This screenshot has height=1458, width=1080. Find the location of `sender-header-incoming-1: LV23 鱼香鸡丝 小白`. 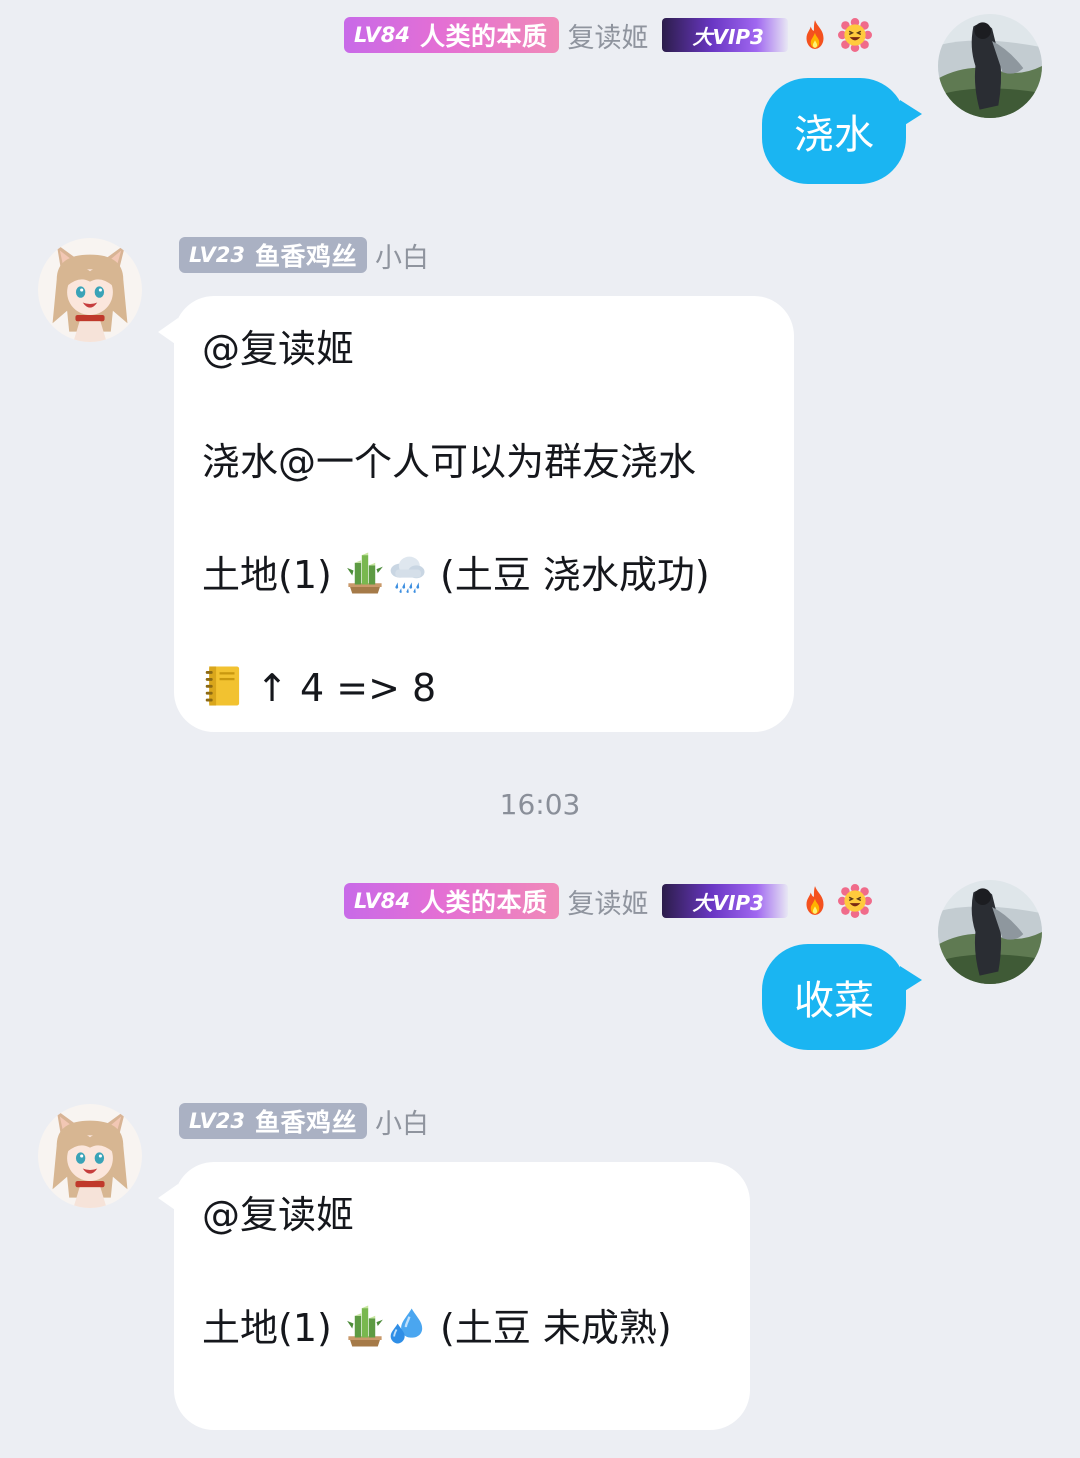

sender-header-incoming-1: LV23 鱼香鸡丝 小白 is located at coordinates (304, 255).